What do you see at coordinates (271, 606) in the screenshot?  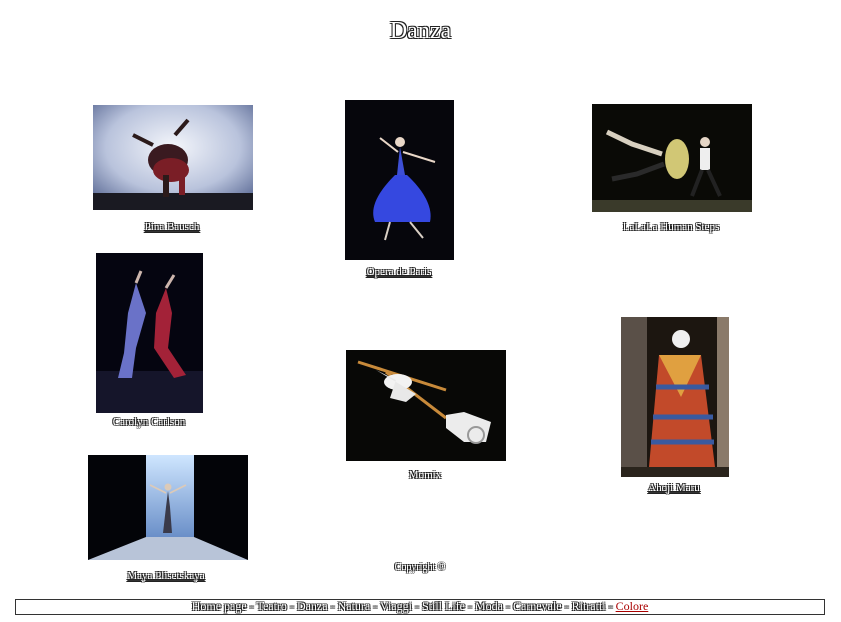 I see `nav-link-teatro: Teatro` at bounding box center [271, 606].